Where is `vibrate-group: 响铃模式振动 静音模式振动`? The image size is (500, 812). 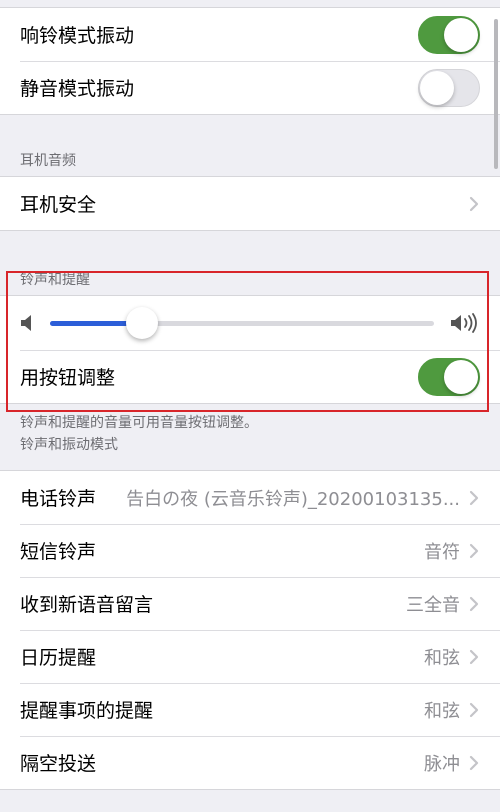 vibrate-group: 响铃模式振动 静音模式振动 is located at coordinates (250, 61).